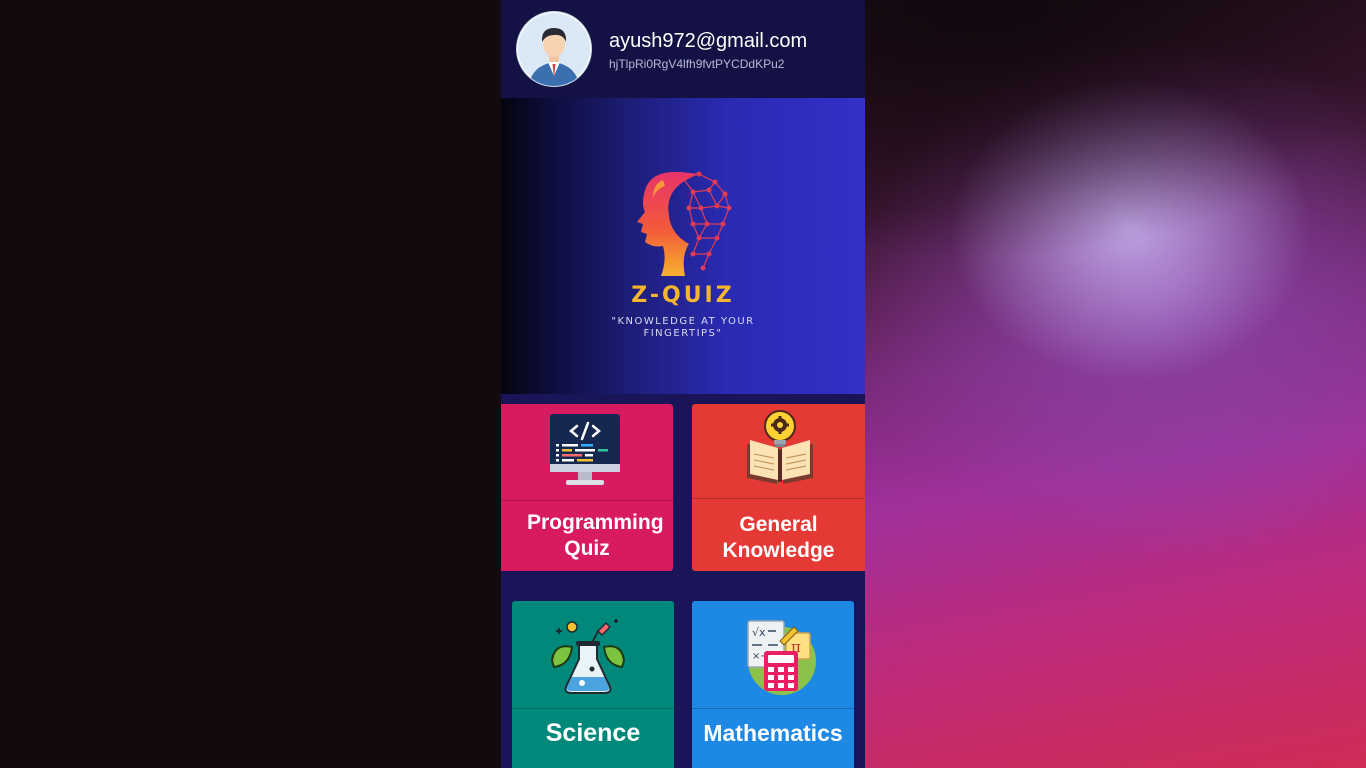 The width and height of the screenshot is (1366, 768). Describe the element at coordinates (773, 733) in the screenshot. I see `category-label: Mathematics` at that location.